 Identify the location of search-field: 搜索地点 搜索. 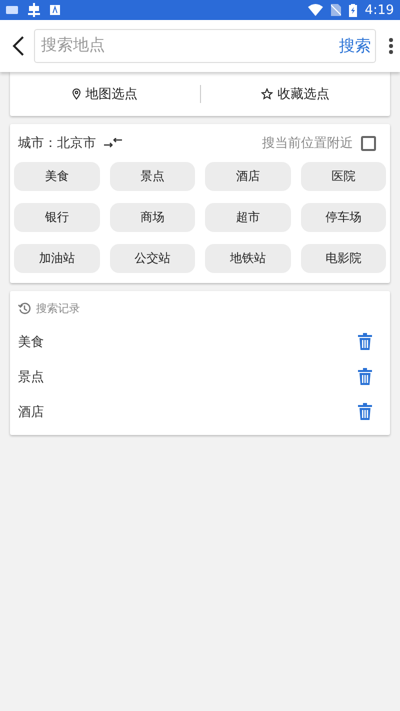
(205, 46).